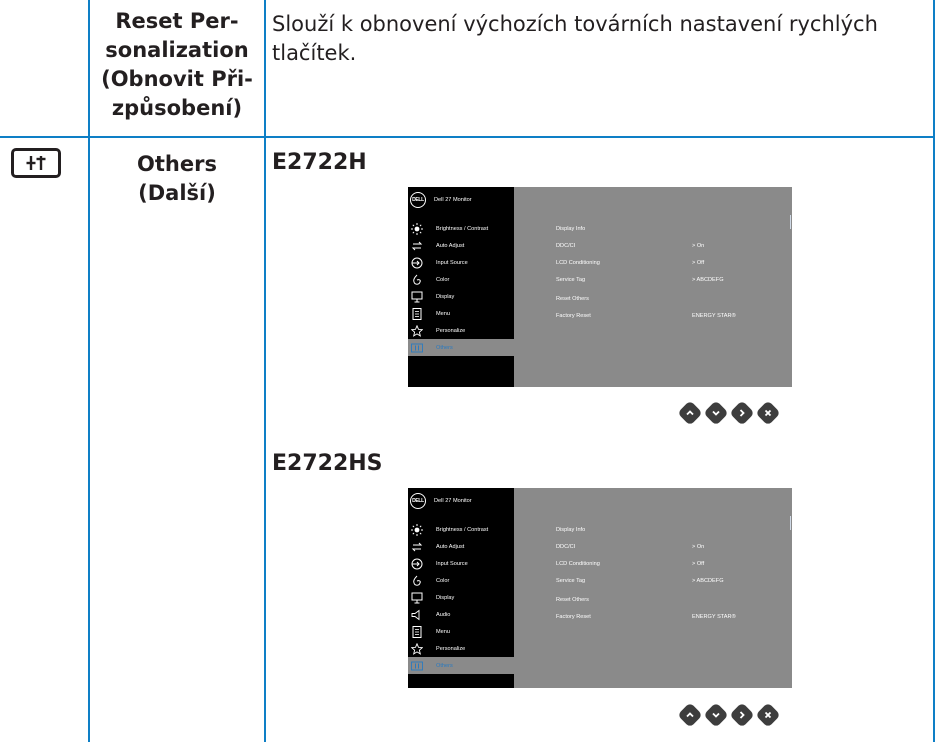 This screenshot has height=742, width=938. I want to click on osd-nav-buttons-e2722hs, so click(729, 715).